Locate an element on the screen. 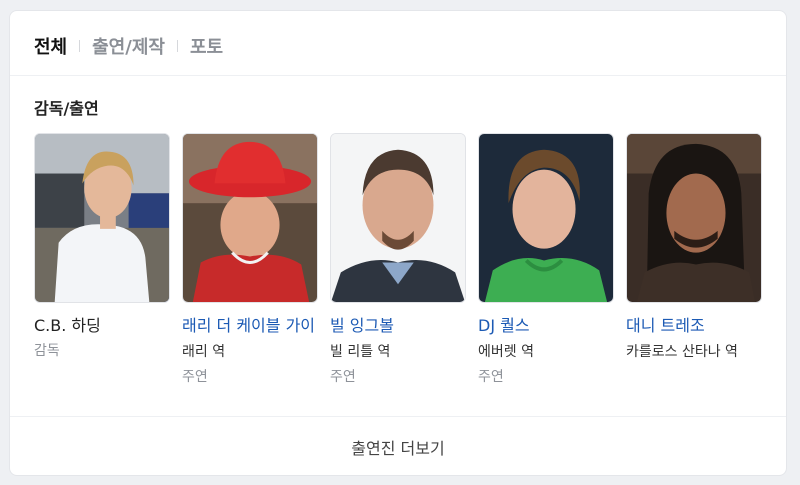  person-card: 래리 더 케이블 가이 래리 역 주연 is located at coordinates (250, 260).